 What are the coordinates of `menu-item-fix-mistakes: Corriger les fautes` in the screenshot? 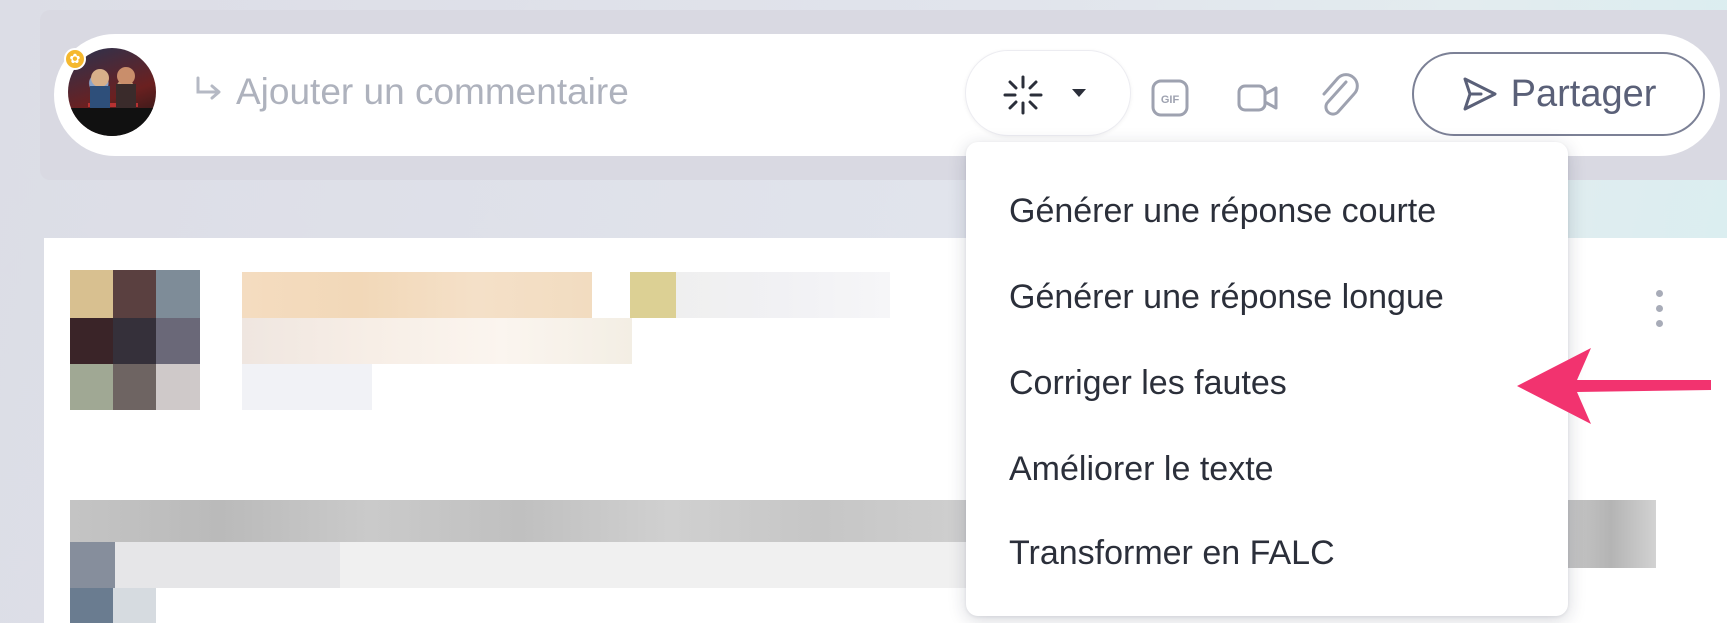 It's located at (1148, 383).